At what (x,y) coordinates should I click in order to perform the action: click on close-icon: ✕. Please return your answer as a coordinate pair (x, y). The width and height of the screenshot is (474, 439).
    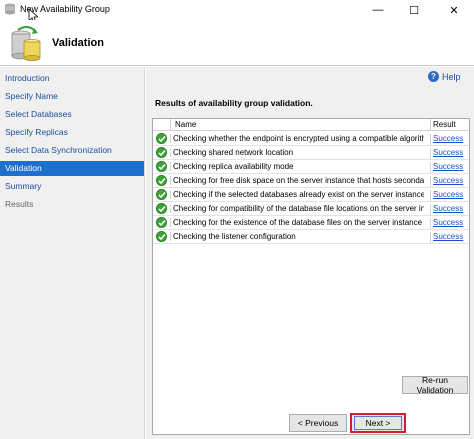
    Looking at the image, I should click on (454, 10).